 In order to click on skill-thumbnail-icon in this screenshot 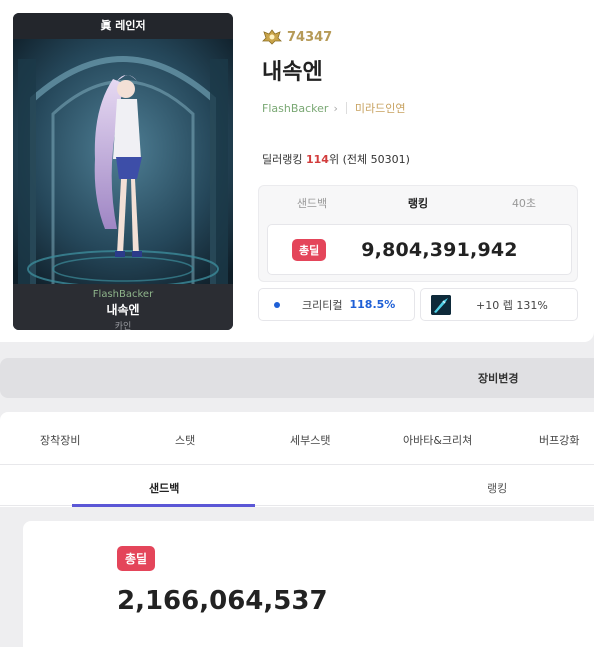, I will do `click(441, 304)`.